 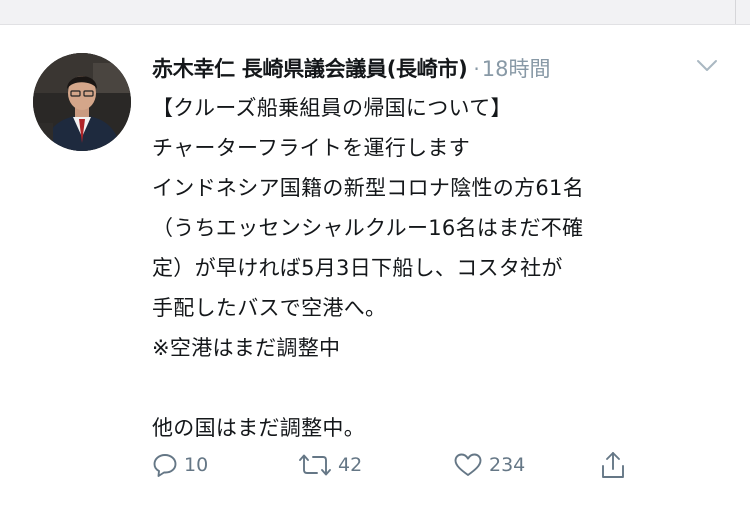 What do you see at coordinates (180, 465) in the screenshot?
I see `reply-button: 10` at bounding box center [180, 465].